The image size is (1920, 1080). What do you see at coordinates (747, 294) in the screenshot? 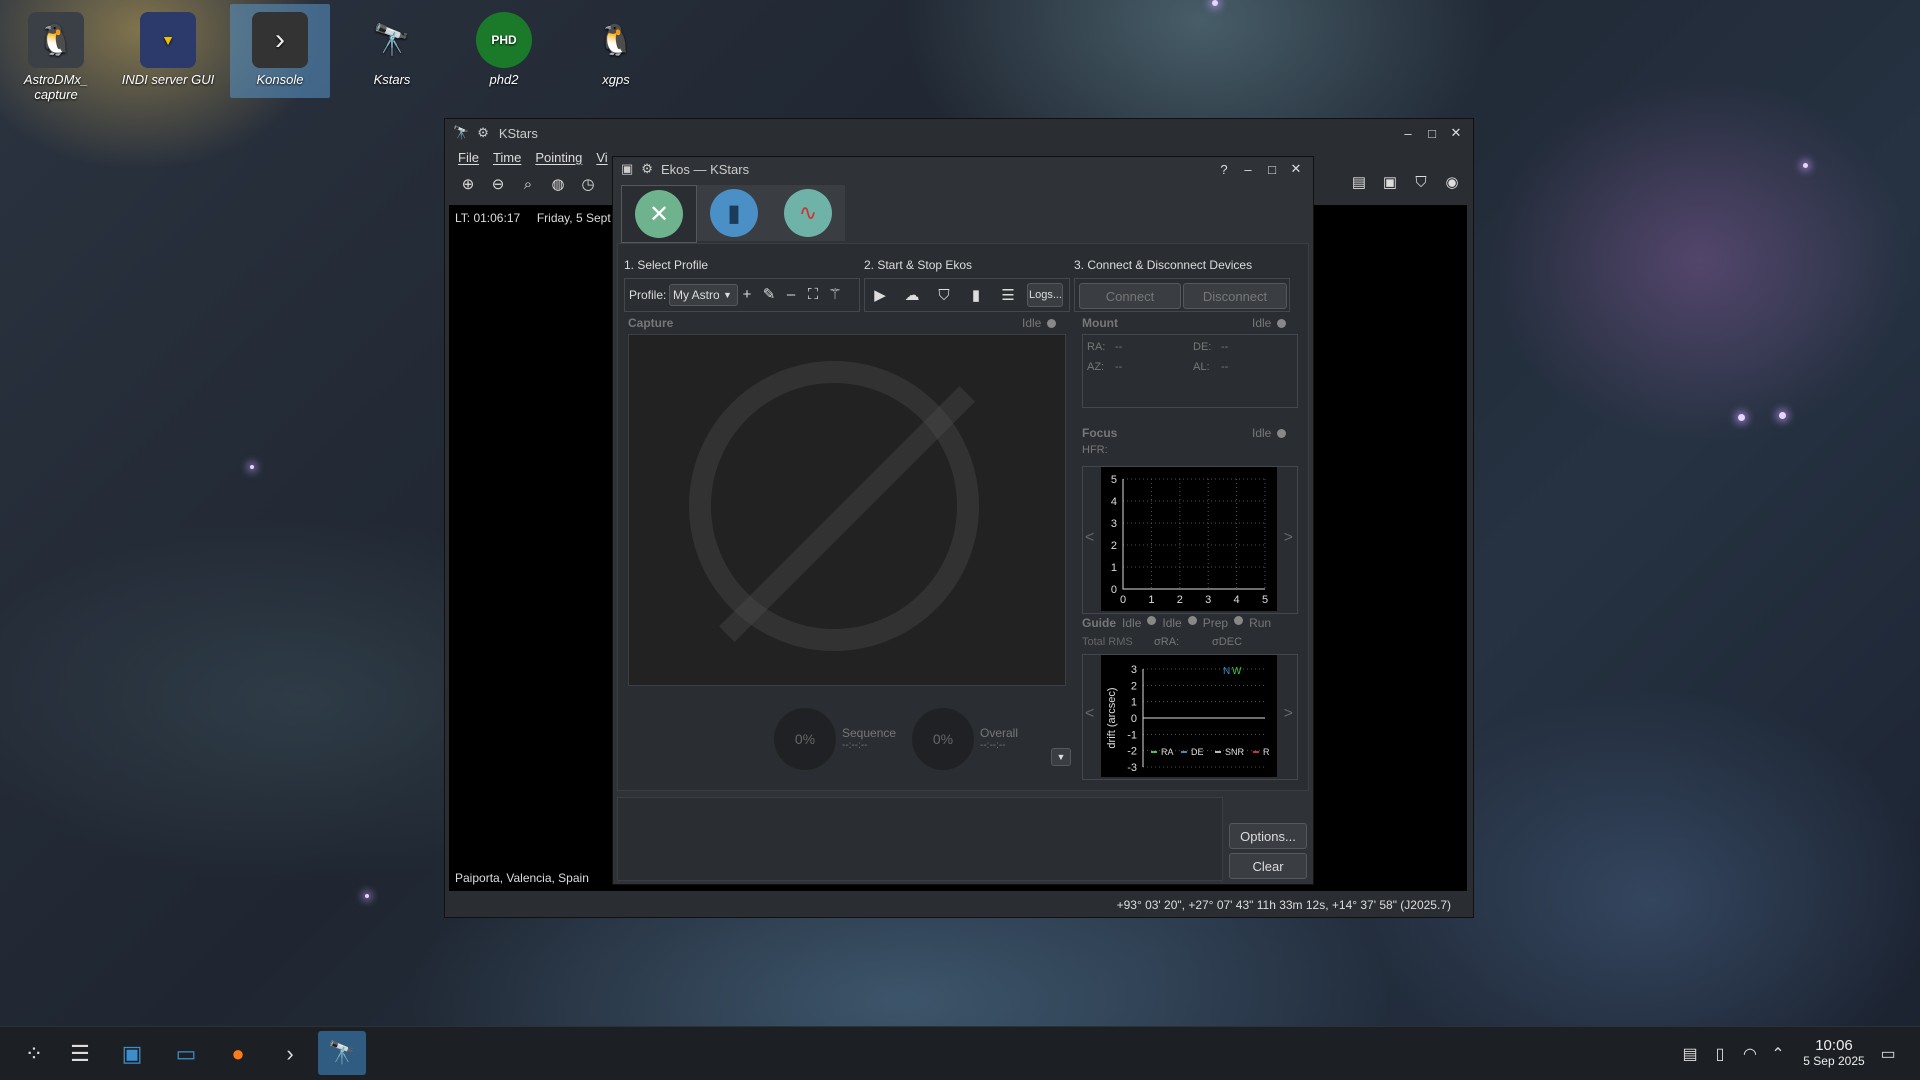
I see `add-profile-icon: +` at bounding box center [747, 294].